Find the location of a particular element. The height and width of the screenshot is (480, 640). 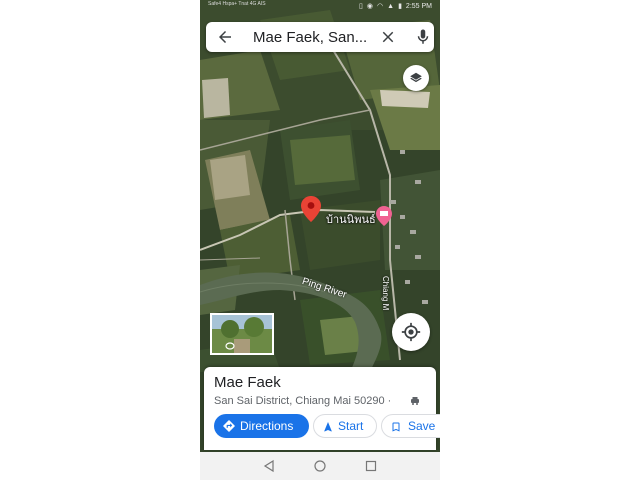

crosshair-icon is located at coordinates (411, 332).